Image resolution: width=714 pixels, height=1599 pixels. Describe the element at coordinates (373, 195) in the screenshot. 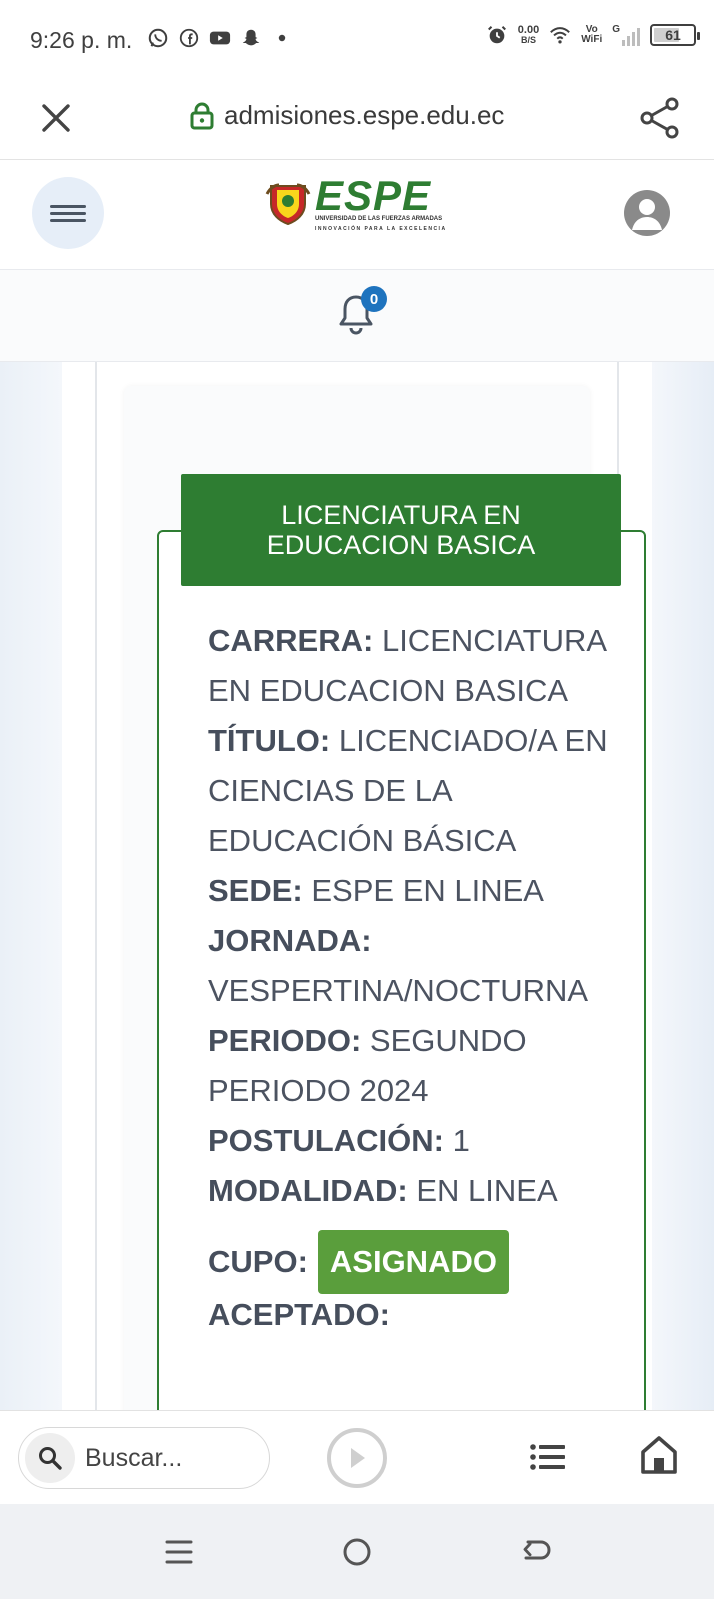

I see `logo-text: ESPE` at that location.